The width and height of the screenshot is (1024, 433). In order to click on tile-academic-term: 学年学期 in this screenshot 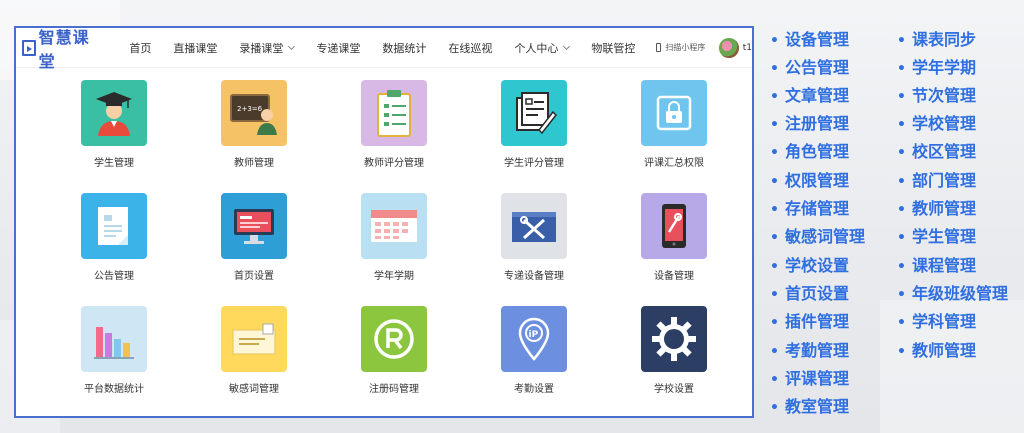, I will do `click(394, 237)`.